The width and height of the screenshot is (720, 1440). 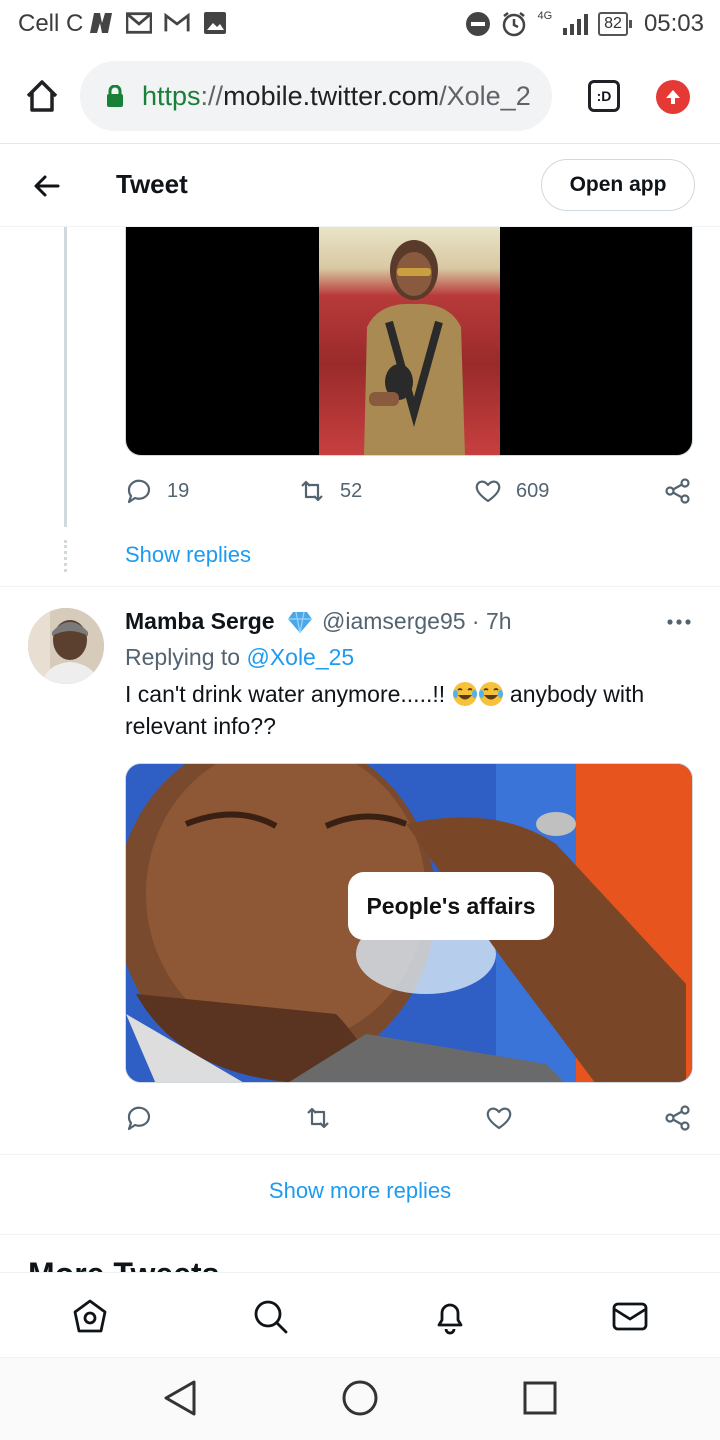 I want to click on url-host: mobile.twitter.com, so click(x=331, y=96).